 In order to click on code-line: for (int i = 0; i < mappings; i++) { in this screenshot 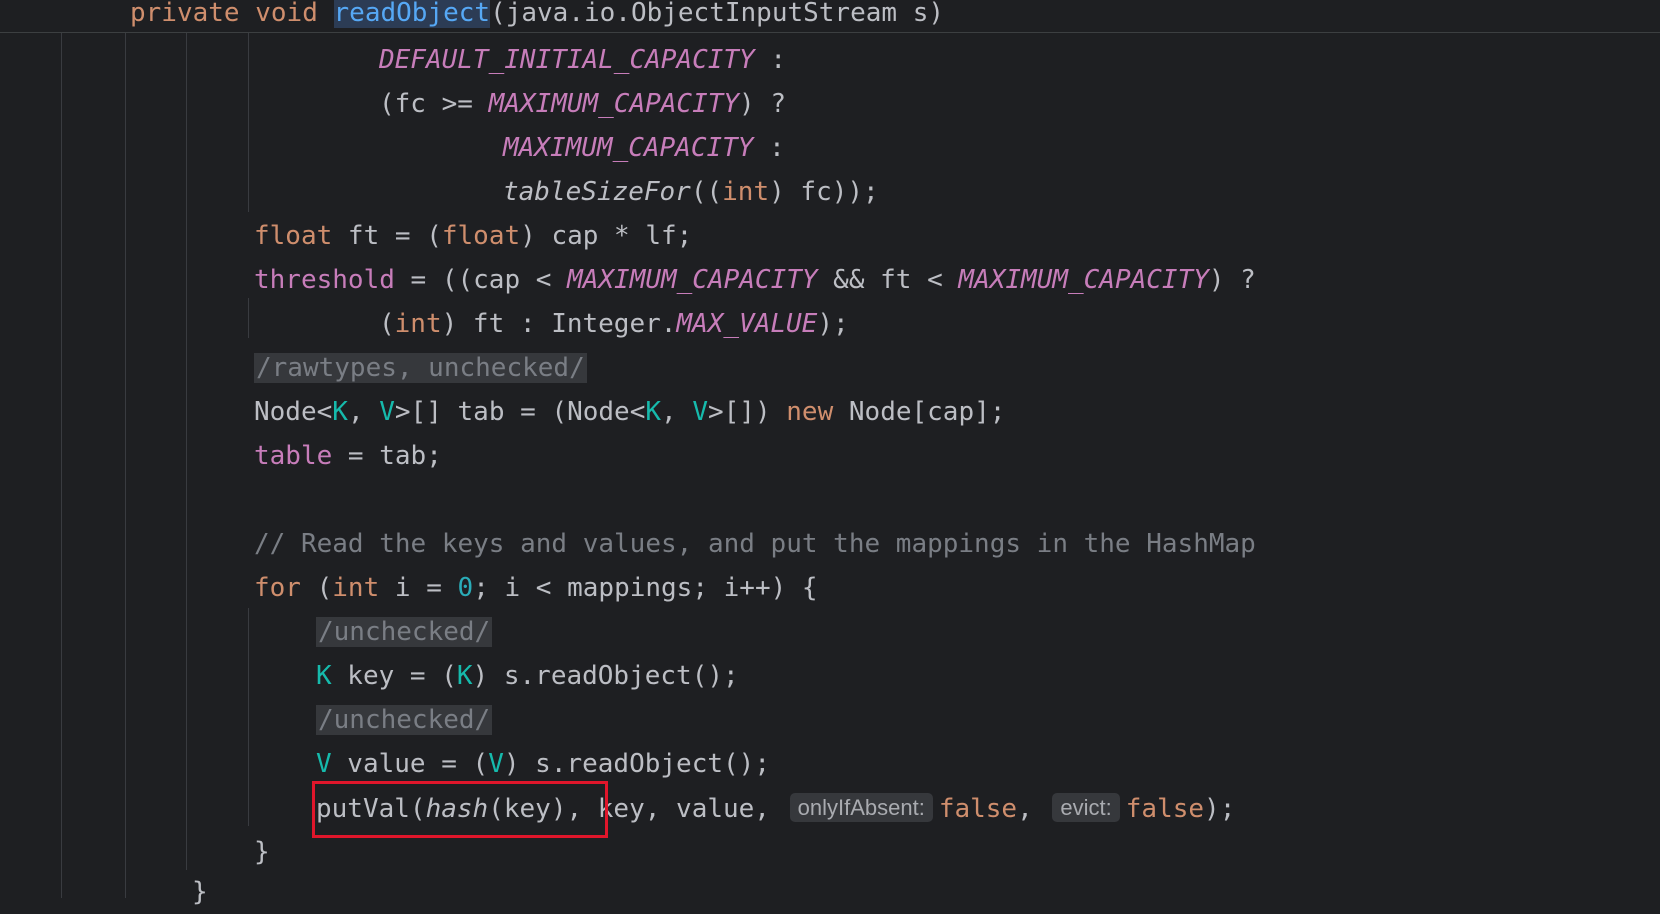, I will do `click(536, 588)`.